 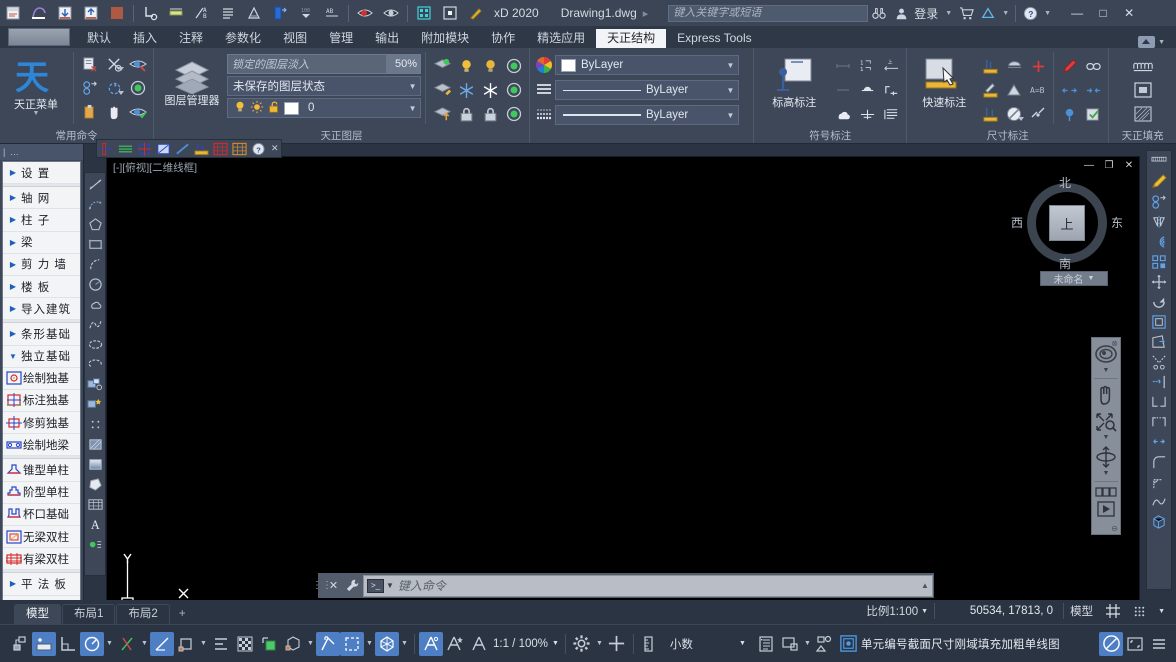 I want to click on layer-state-caret-icon: ▼, so click(x=412, y=86).